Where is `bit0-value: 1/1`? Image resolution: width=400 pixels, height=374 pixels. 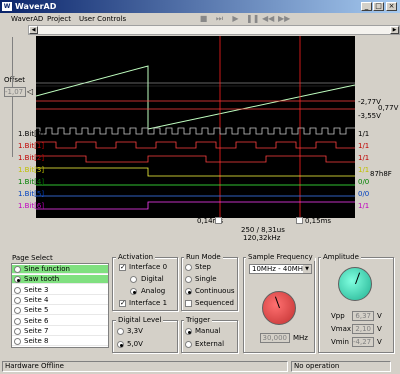 bit0-value: 1/1 is located at coordinates (364, 134).